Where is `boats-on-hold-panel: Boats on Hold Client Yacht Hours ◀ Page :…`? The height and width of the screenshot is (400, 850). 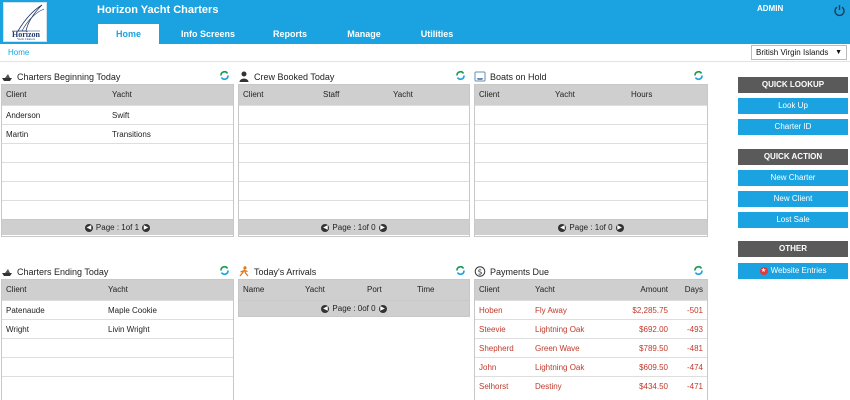
boats-on-hold-panel: Boats on Hold Client Yacht Hours ◀ Page :… is located at coordinates (591, 153).